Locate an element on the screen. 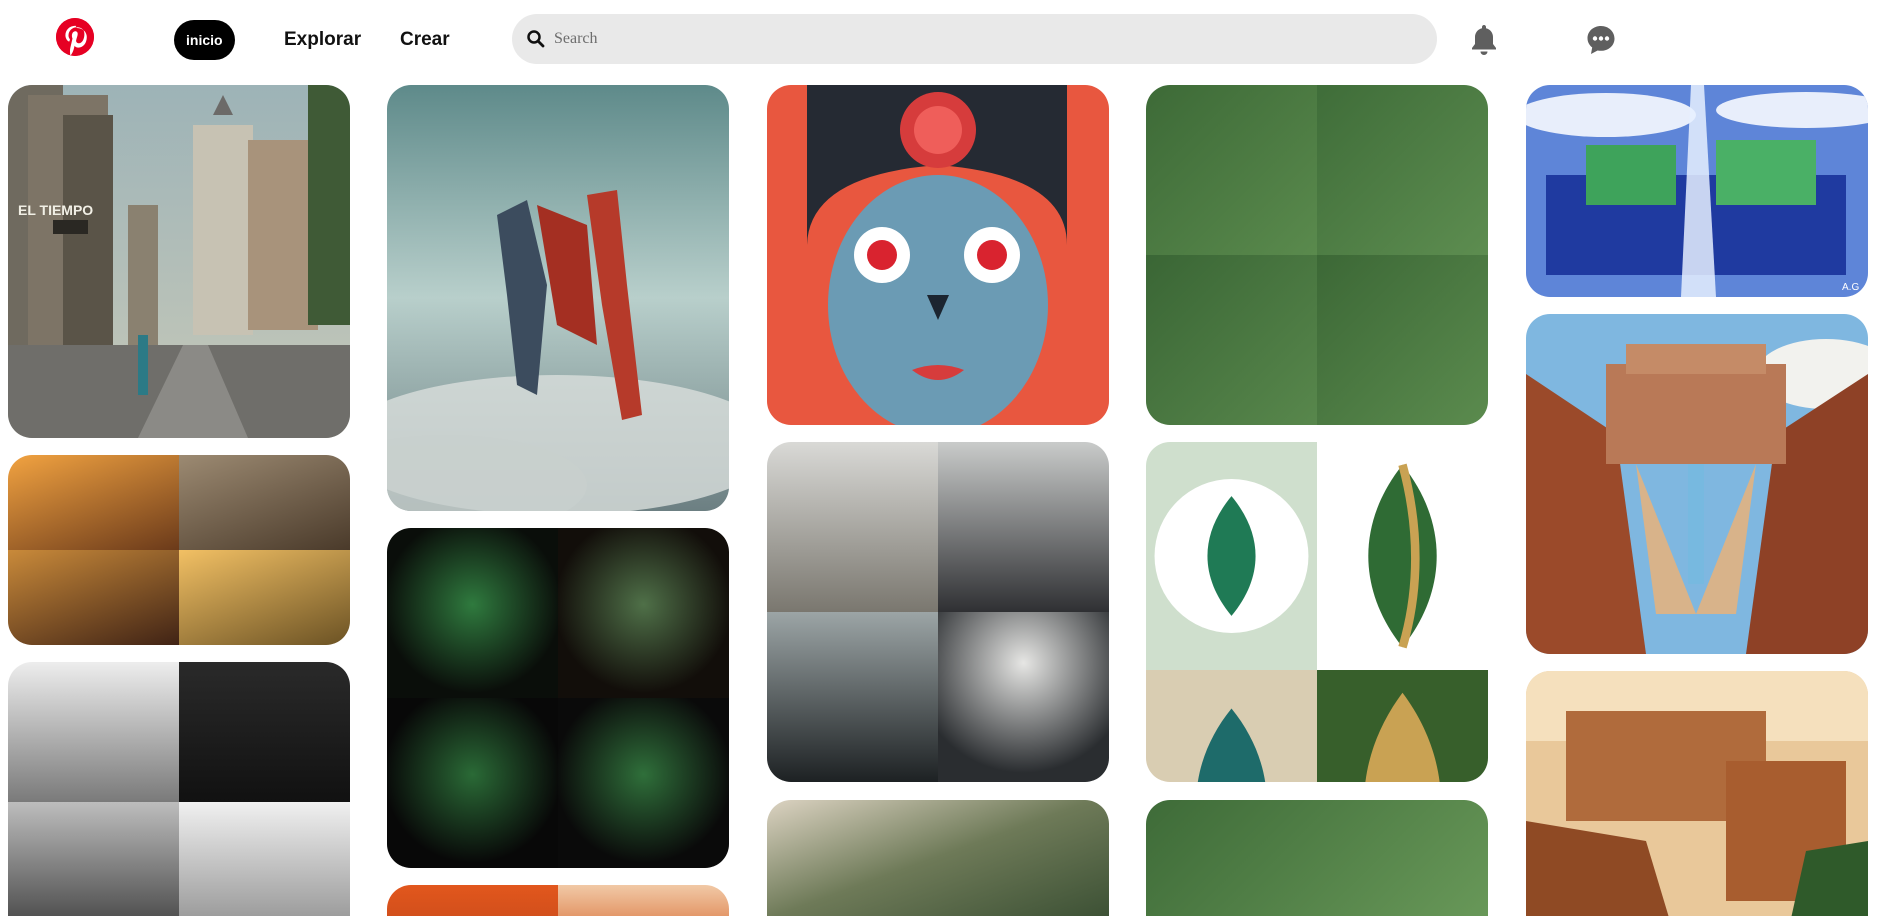 The width and height of the screenshot is (1883, 916). pin-leaf-card-closeup is located at coordinates (1317, 858).